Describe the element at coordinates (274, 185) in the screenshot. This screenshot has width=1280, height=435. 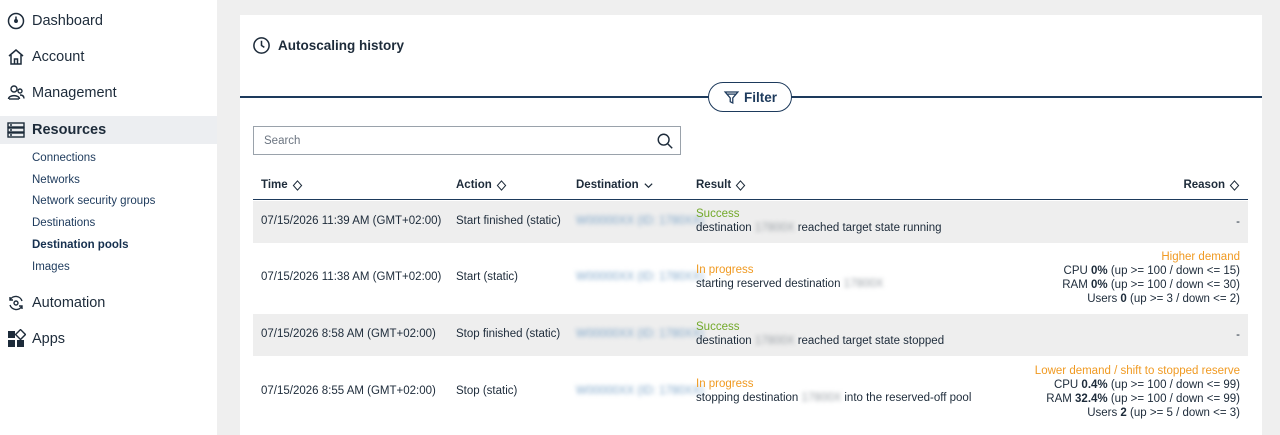
I see `col-time-label: Time` at that location.